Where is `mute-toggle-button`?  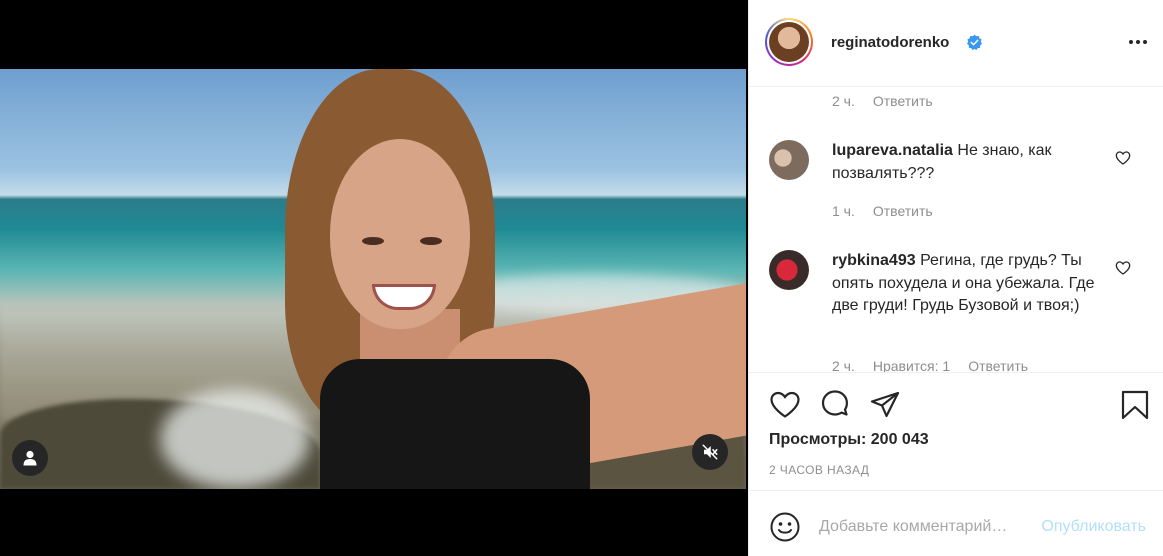
mute-toggle-button is located at coordinates (710, 452).